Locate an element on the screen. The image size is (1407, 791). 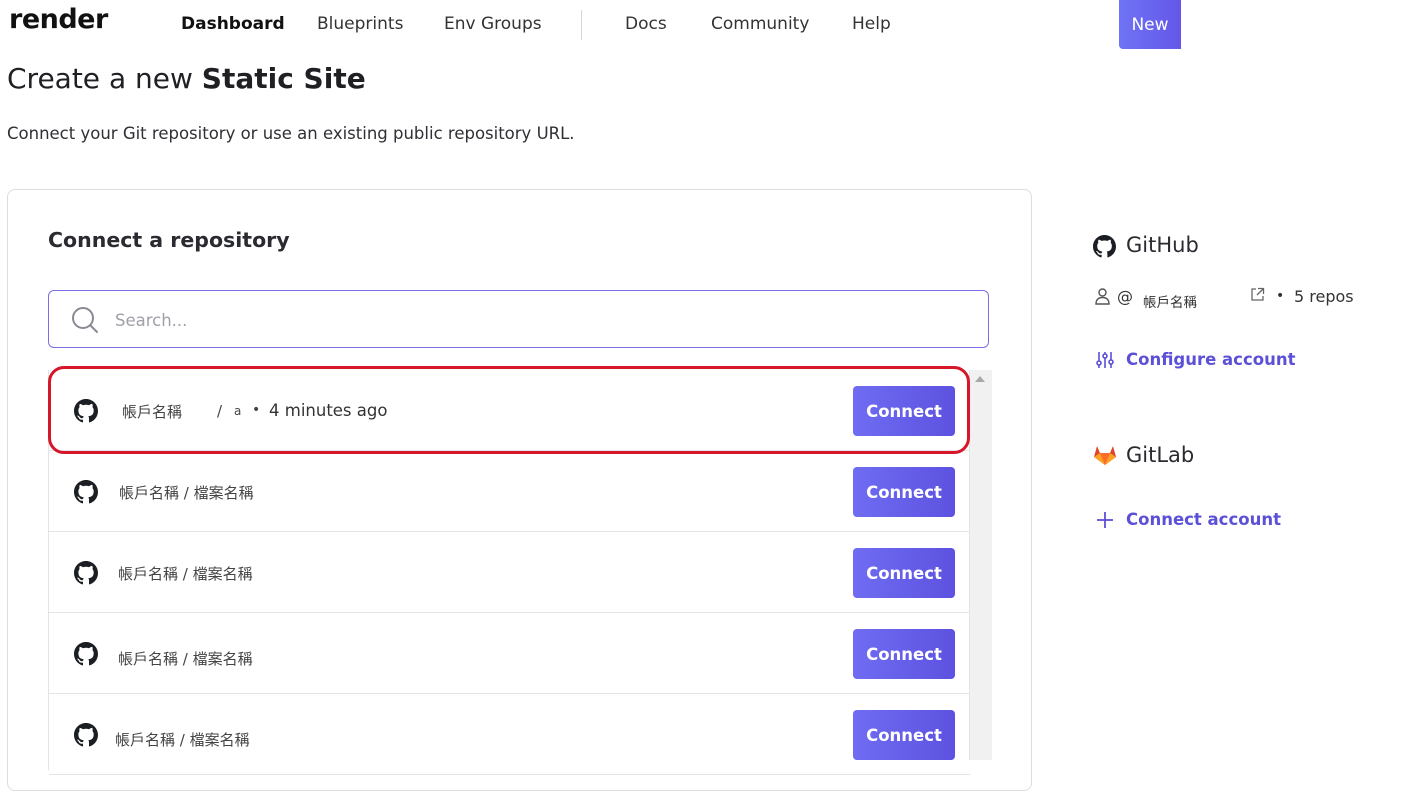
repo-search-box is located at coordinates (518, 319).